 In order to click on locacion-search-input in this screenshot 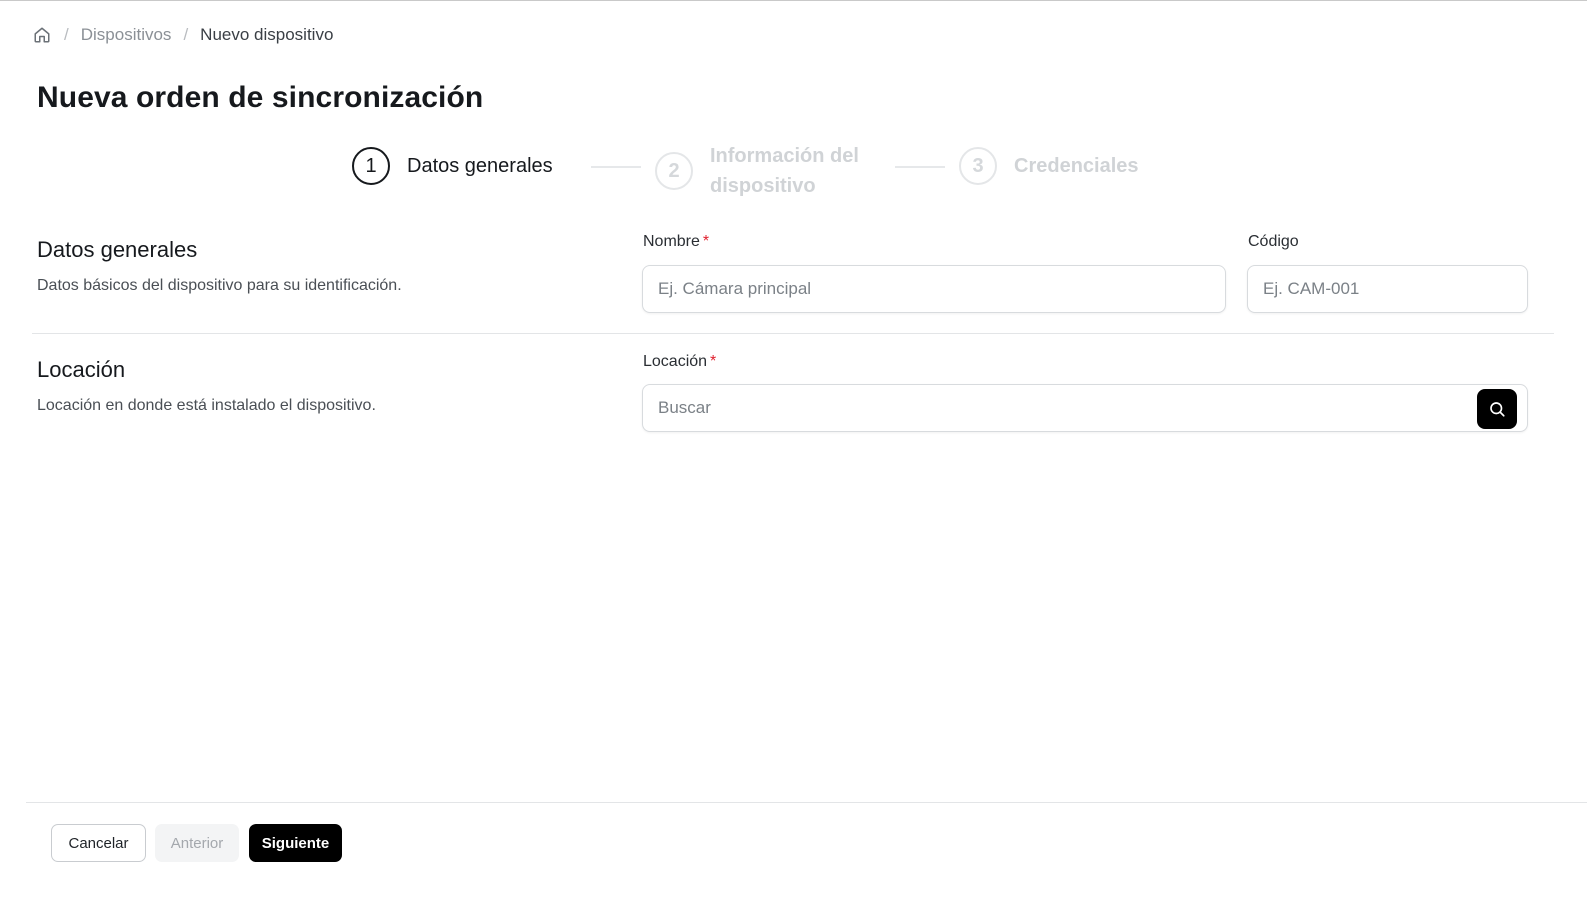, I will do `click(1085, 408)`.